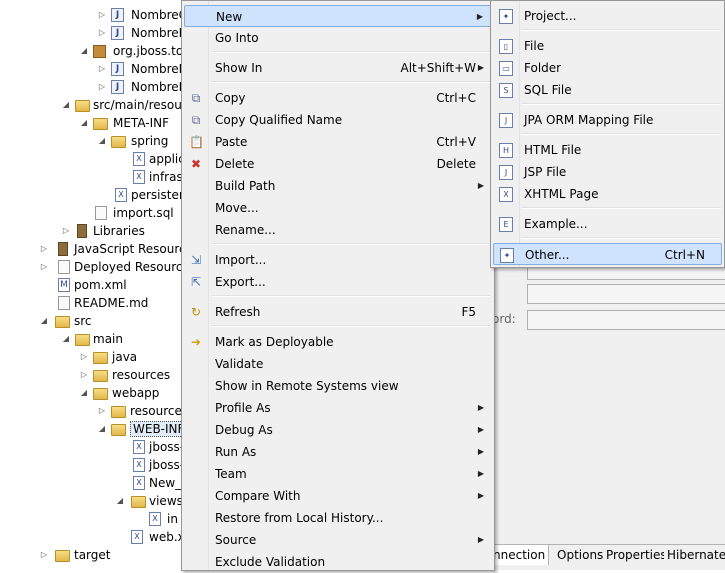 Image resolution: width=725 pixels, height=573 pixels. What do you see at coordinates (338, 98) in the screenshot?
I see `menu-item-copy: ⧉ Copy Ctrl+C` at bounding box center [338, 98].